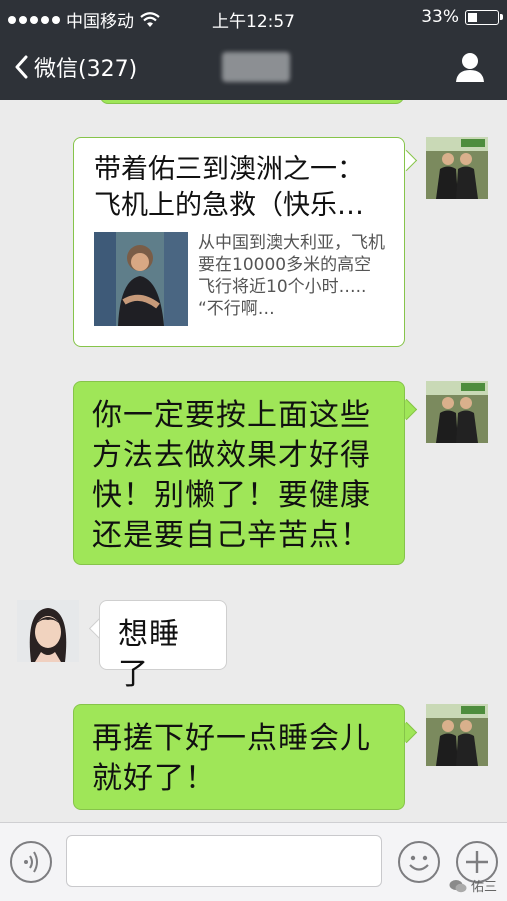 The image size is (507, 901). Describe the element at coordinates (462, 17) in the screenshot. I see `status-right: 33%` at that location.